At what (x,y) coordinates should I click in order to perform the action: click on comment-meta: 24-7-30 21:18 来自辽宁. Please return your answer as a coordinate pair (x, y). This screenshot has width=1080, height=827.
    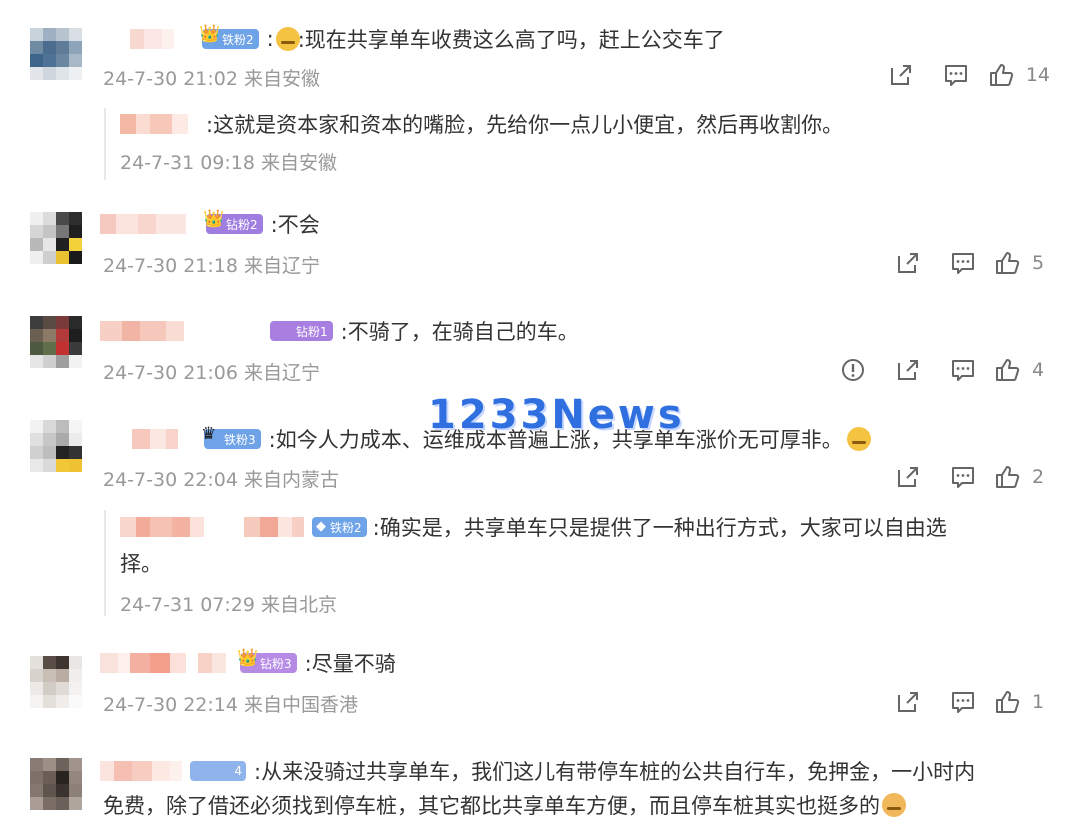
    Looking at the image, I should click on (211, 266).